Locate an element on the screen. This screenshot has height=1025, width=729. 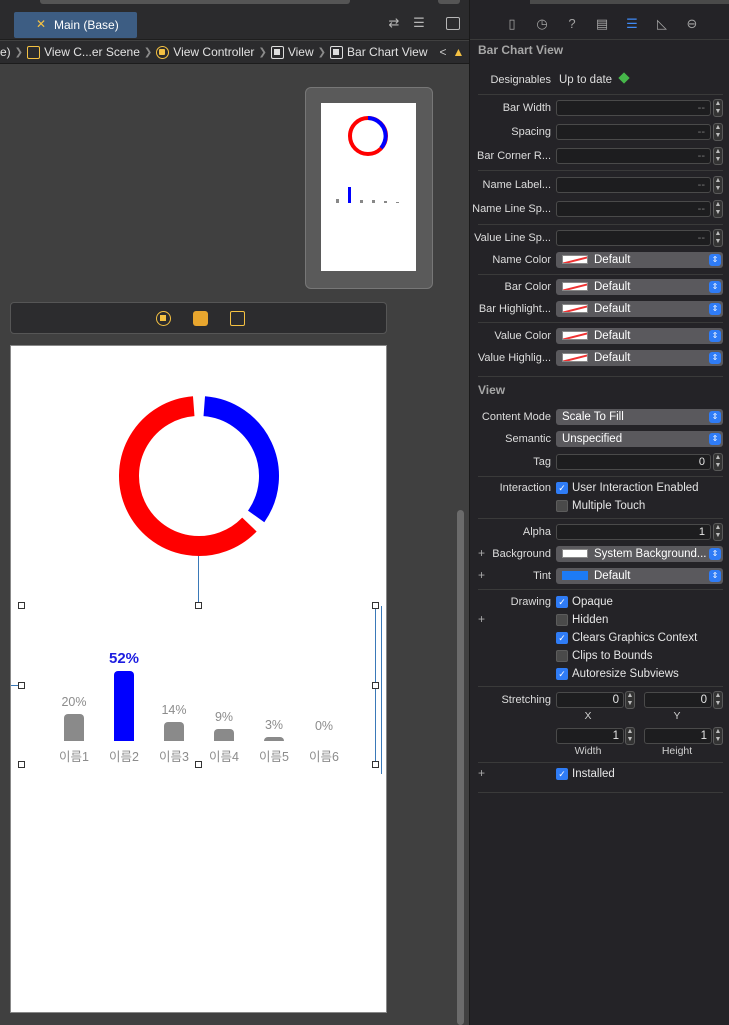
alpha-field: 1 is located at coordinates (633, 532).